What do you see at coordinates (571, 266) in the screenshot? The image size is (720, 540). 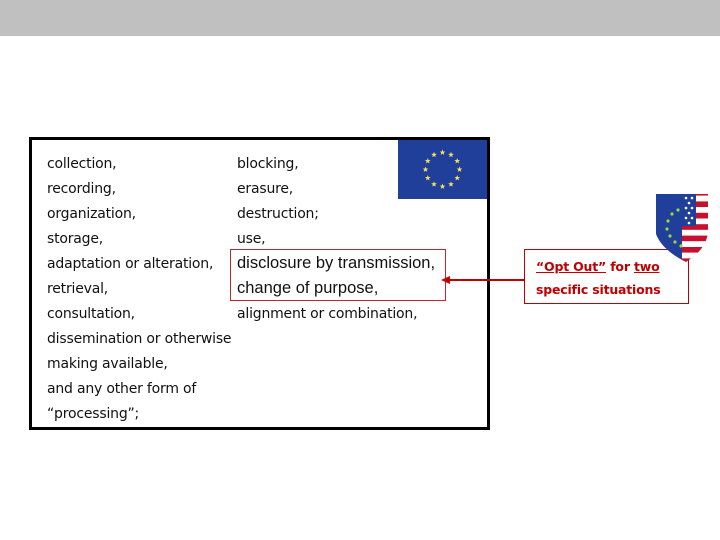 I see `opt-out-text: “Opt Out”` at bounding box center [571, 266].